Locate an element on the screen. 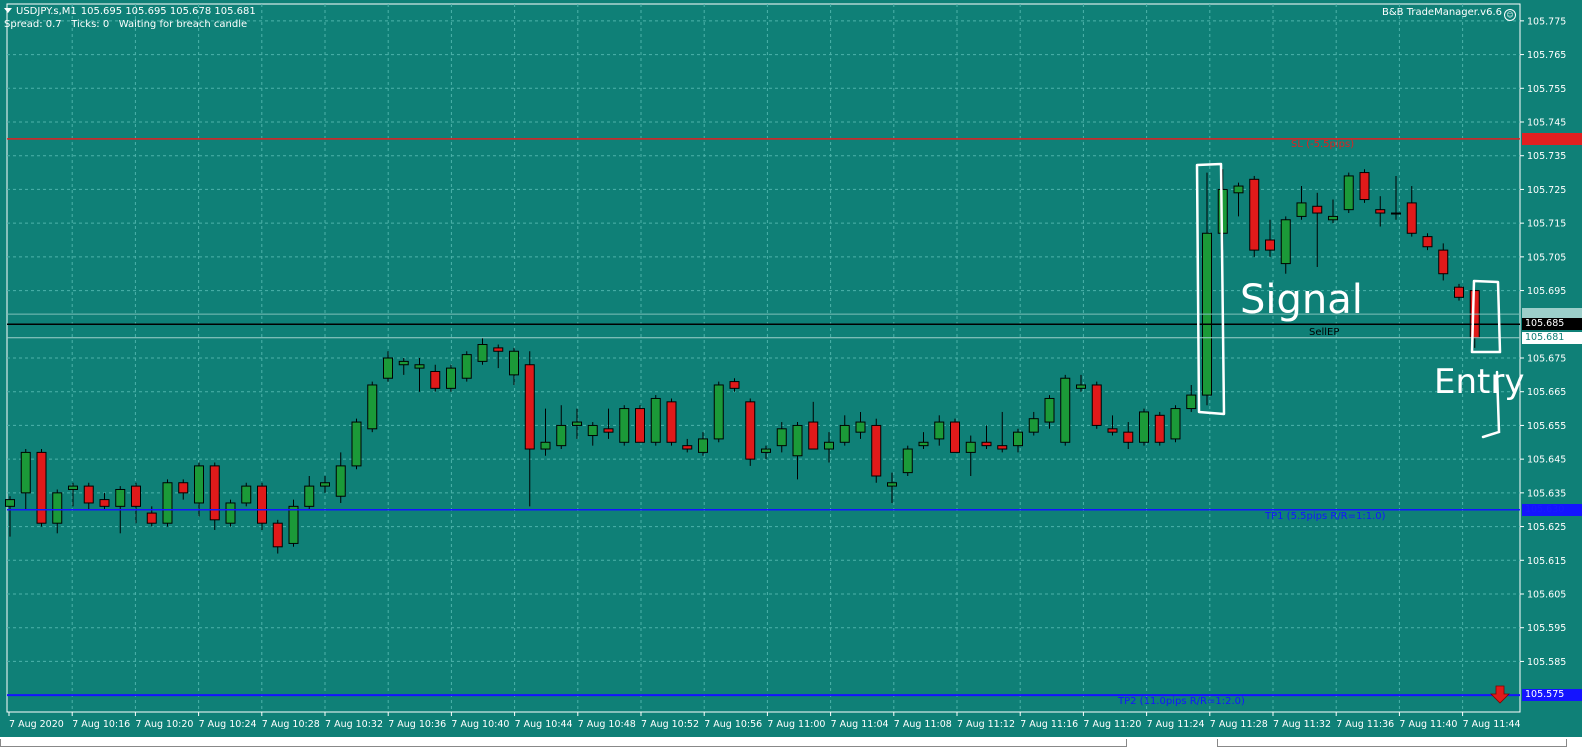 The height and width of the screenshot is (749, 1582). horizontal-scrollbar is located at coordinates (791, 743).